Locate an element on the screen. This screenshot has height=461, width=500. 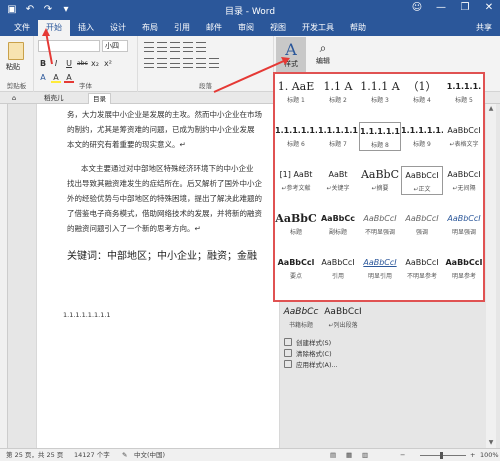
style-name: 标题 2 is located at coordinates (338, 100).